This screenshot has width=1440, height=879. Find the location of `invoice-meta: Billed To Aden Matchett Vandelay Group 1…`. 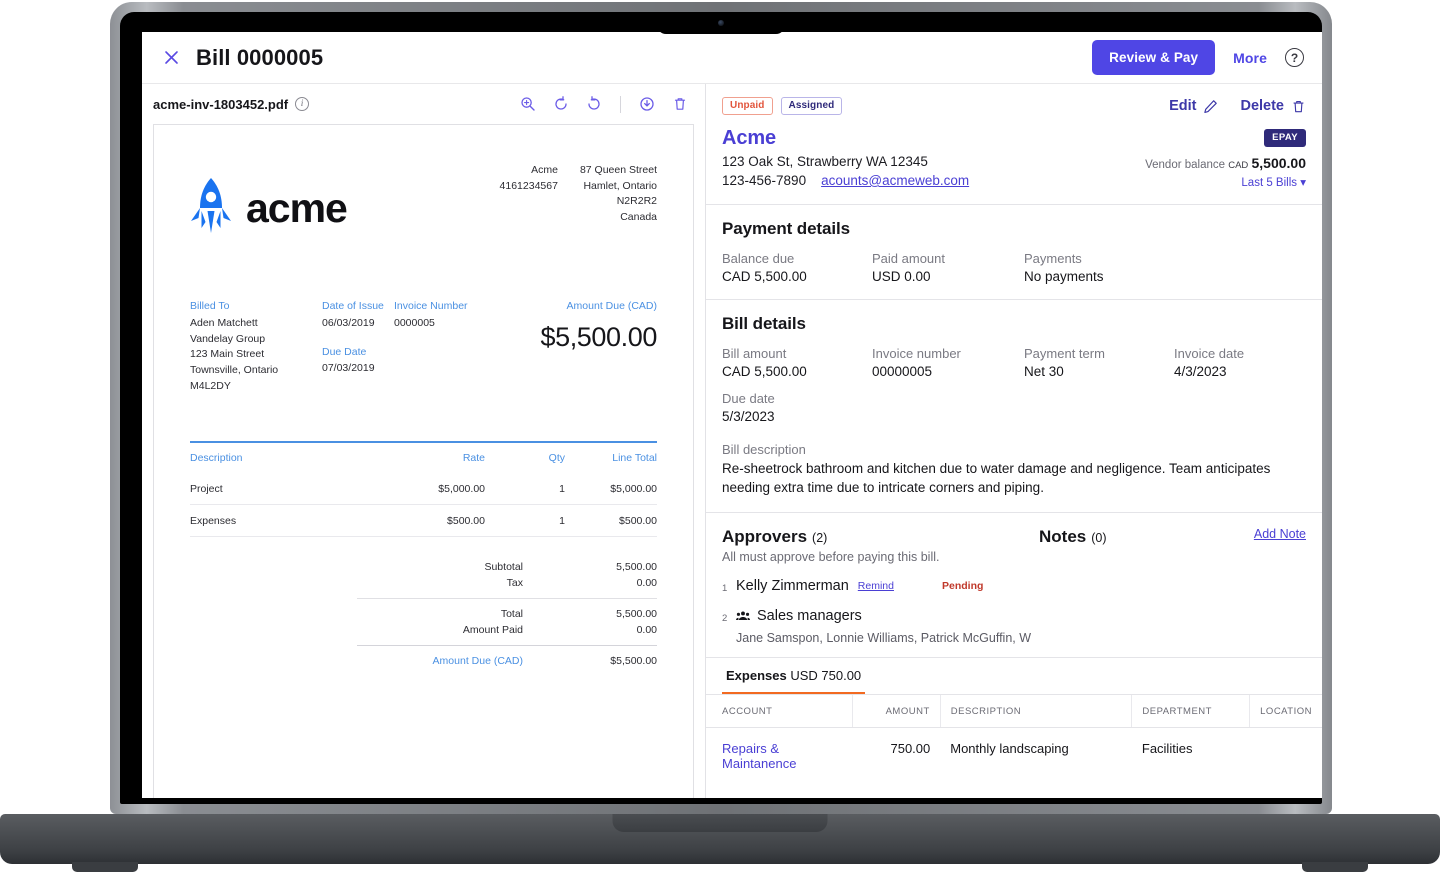

invoice-meta: Billed To Aden Matchett Vandelay Group 1… is located at coordinates (423, 347).